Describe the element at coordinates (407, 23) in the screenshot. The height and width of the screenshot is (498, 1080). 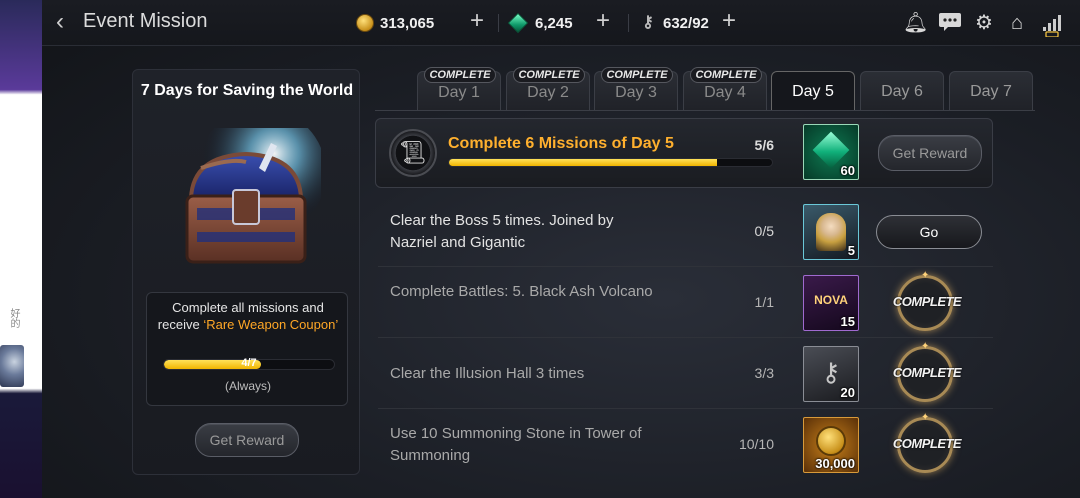
I see `gold-amount: 313,065` at that location.